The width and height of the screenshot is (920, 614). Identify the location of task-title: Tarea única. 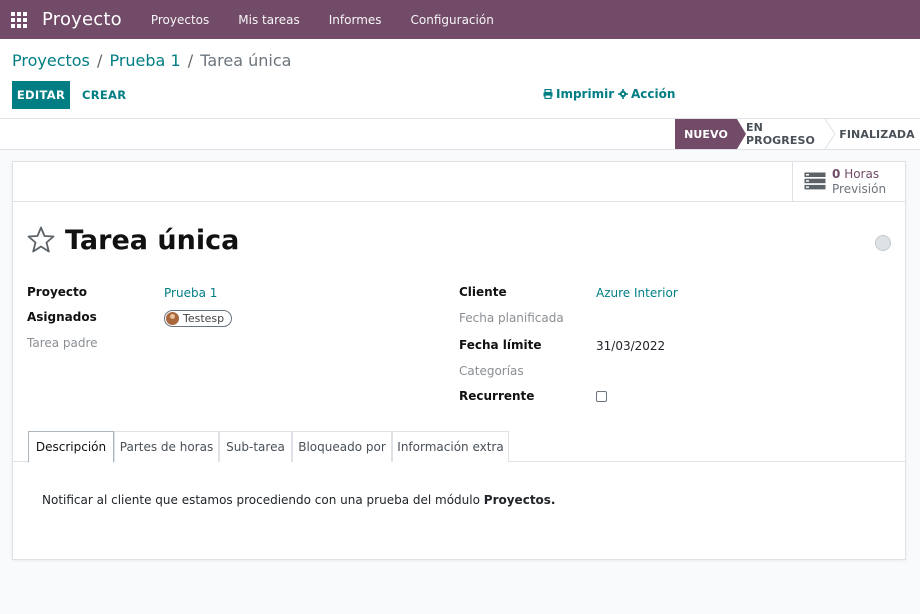
(152, 240).